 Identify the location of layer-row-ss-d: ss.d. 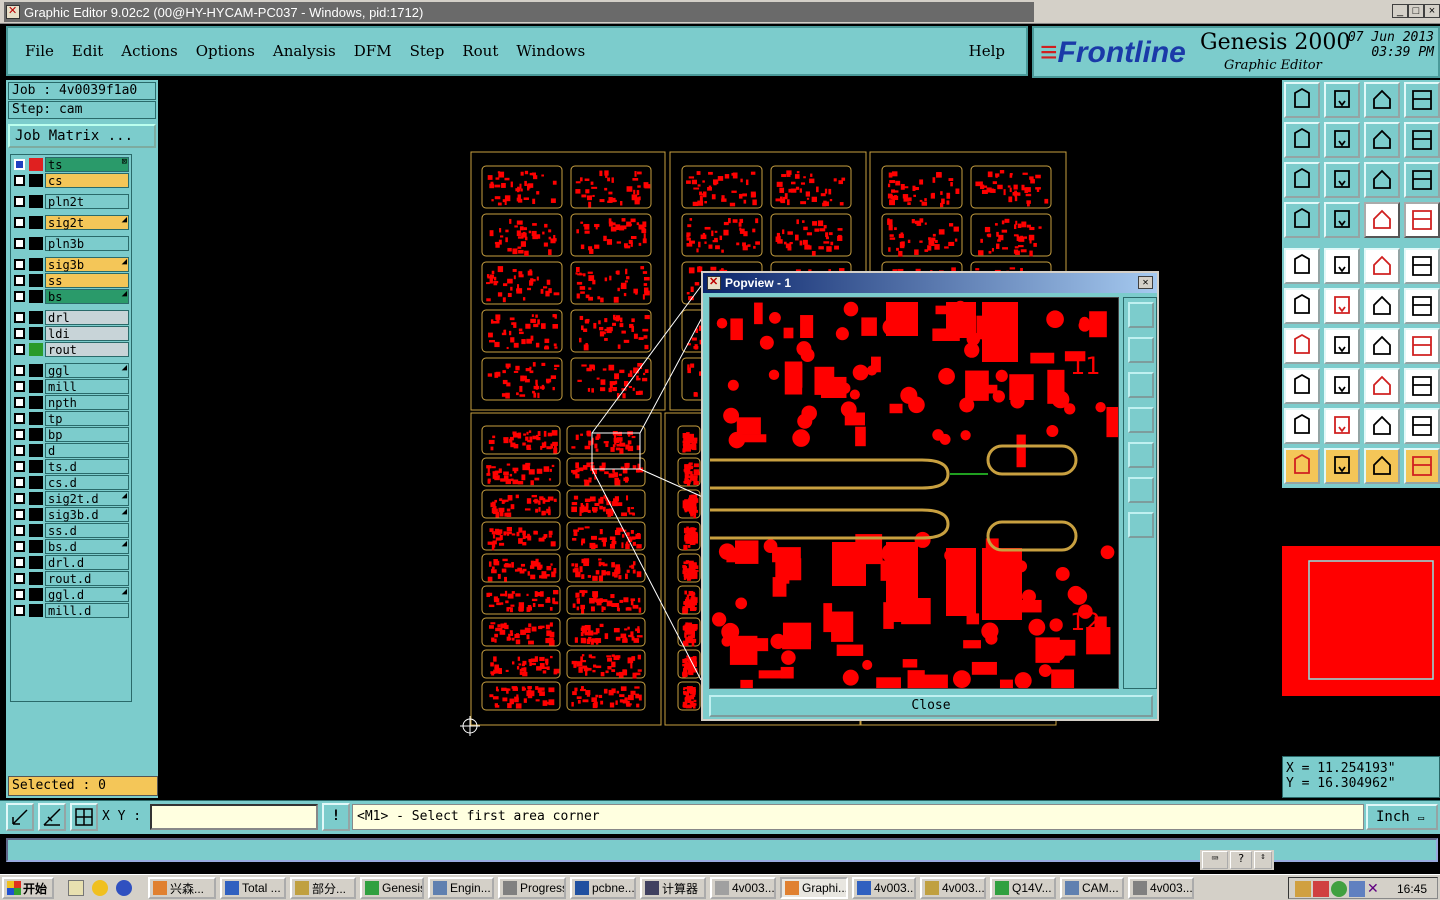
(70, 530).